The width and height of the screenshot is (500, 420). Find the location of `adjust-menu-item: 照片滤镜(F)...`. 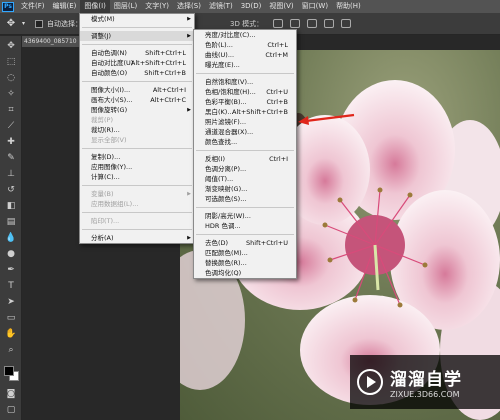

adjust-menu-item: 照片滤镜(F)... is located at coordinates (245, 122).